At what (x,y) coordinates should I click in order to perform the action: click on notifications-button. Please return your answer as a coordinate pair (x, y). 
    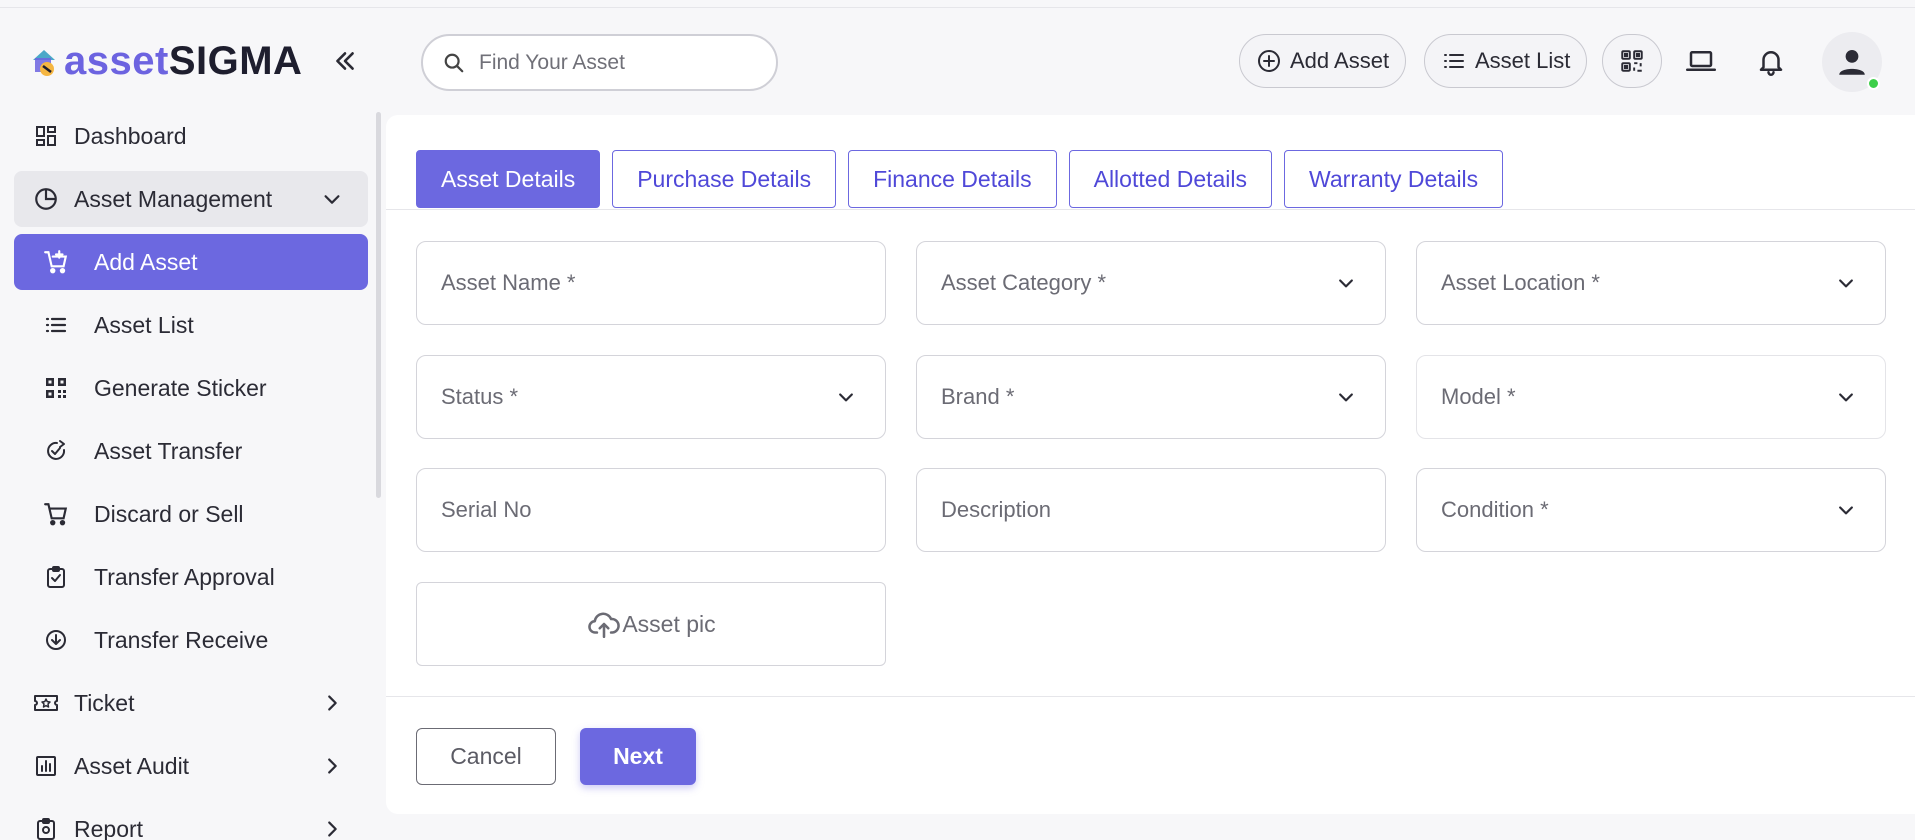
    Looking at the image, I should click on (1771, 61).